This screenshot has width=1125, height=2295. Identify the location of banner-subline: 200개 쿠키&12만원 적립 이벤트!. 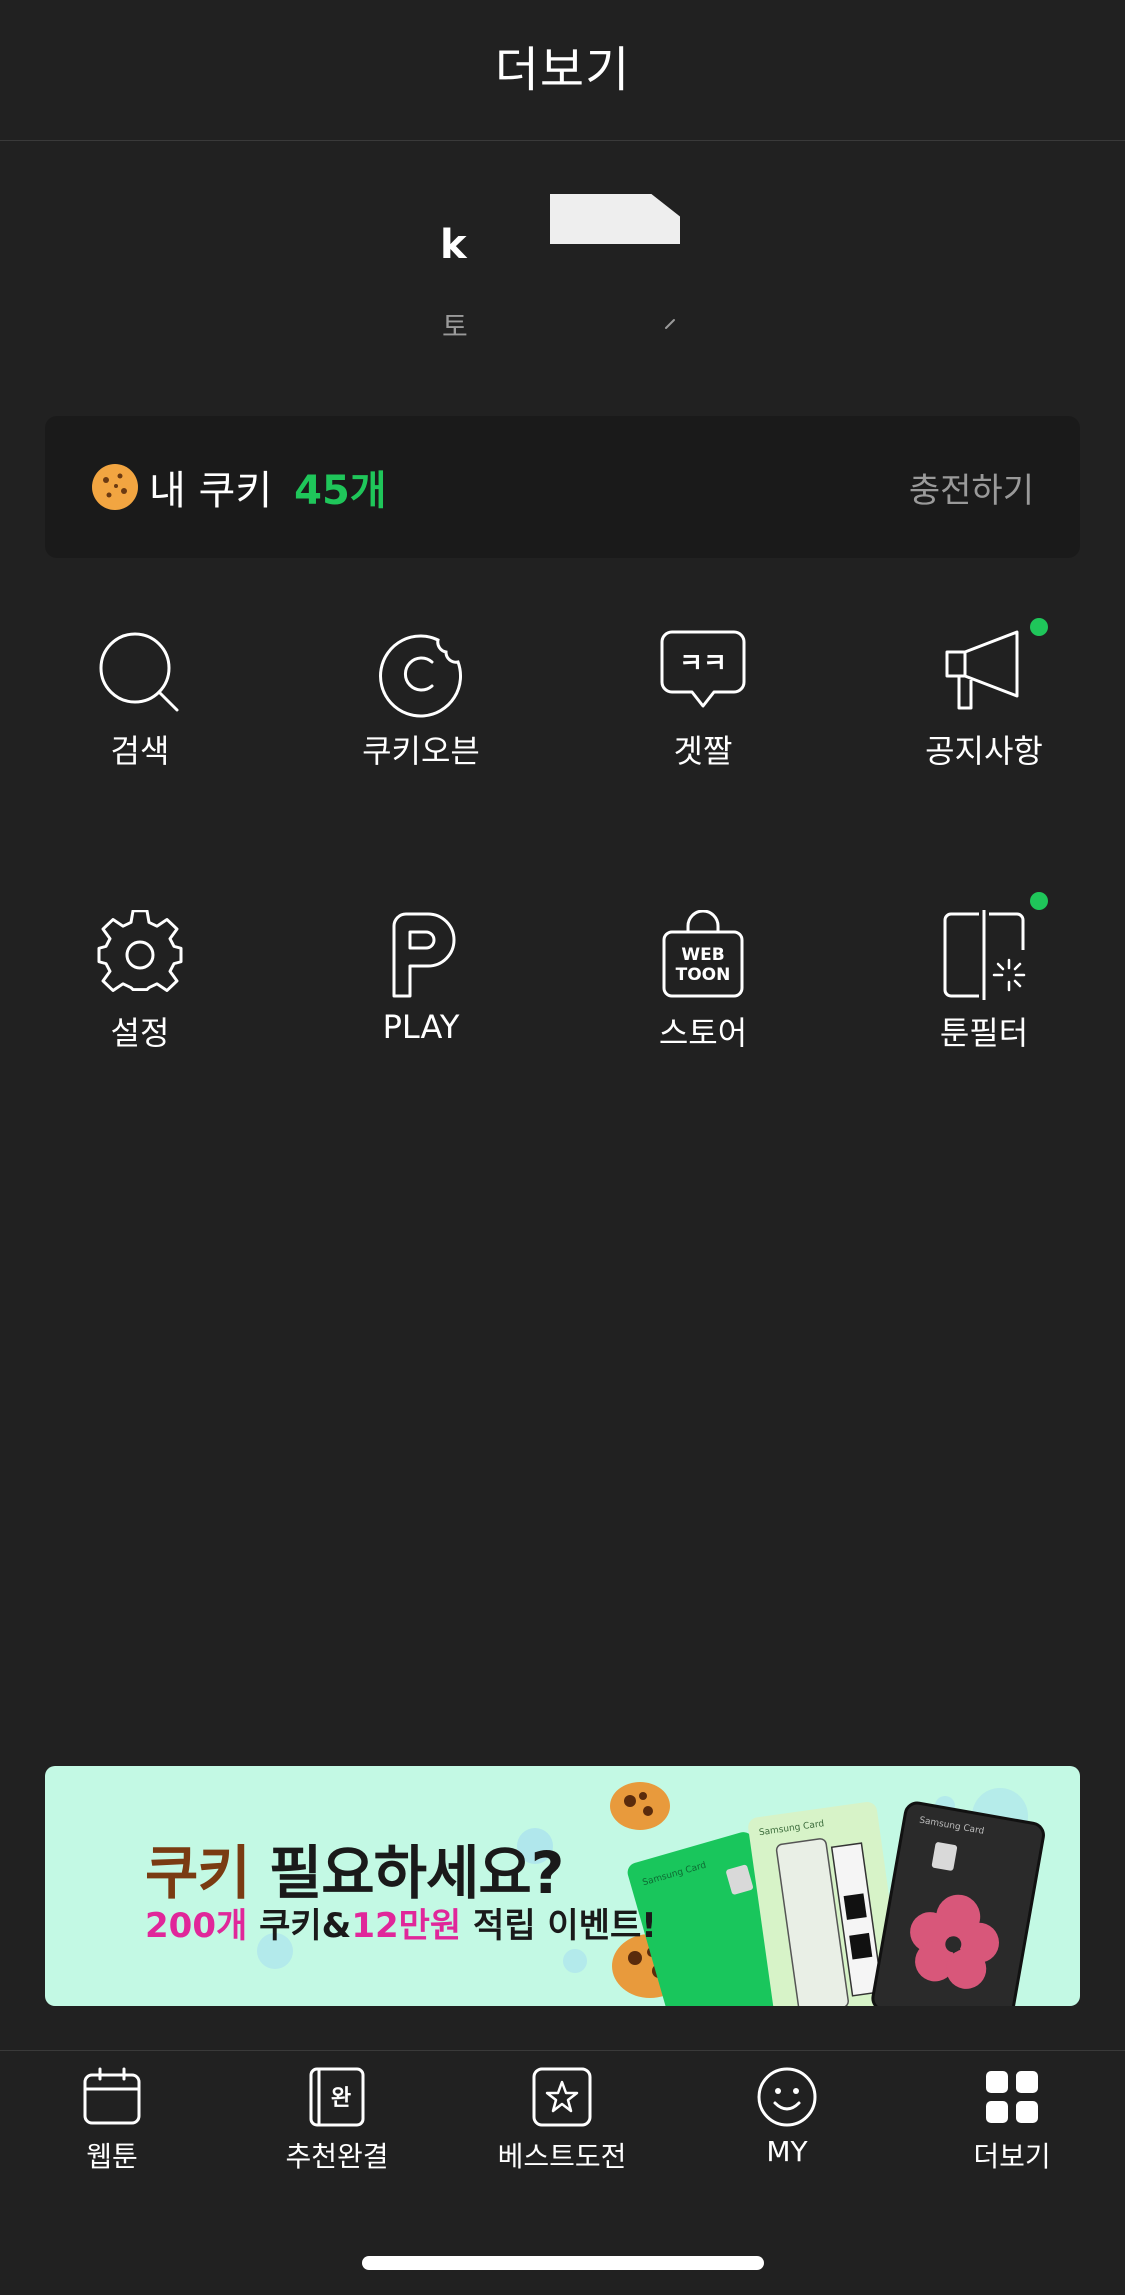
(401, 1922).